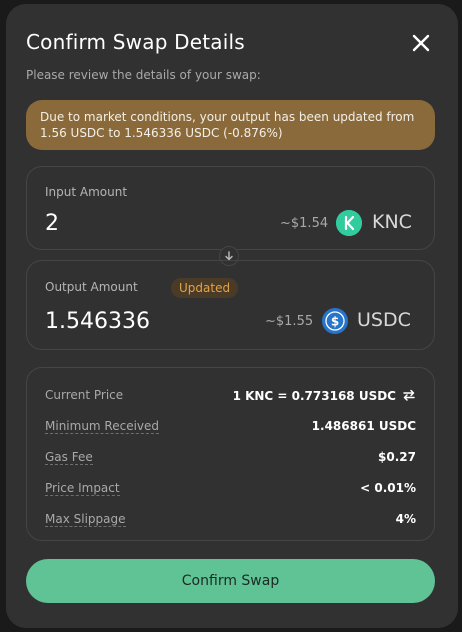 This screenshot has height=632, width=462. Describe the element at coordinates (86, 192) in the screenshot. I see `input-amount-label: Input Amount` at that location.